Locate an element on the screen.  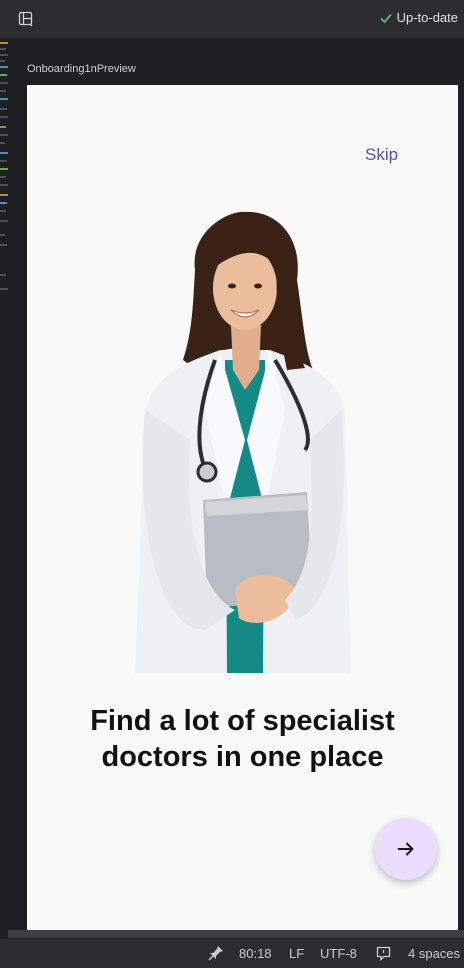
next-button is located at coordinates (406, 849).